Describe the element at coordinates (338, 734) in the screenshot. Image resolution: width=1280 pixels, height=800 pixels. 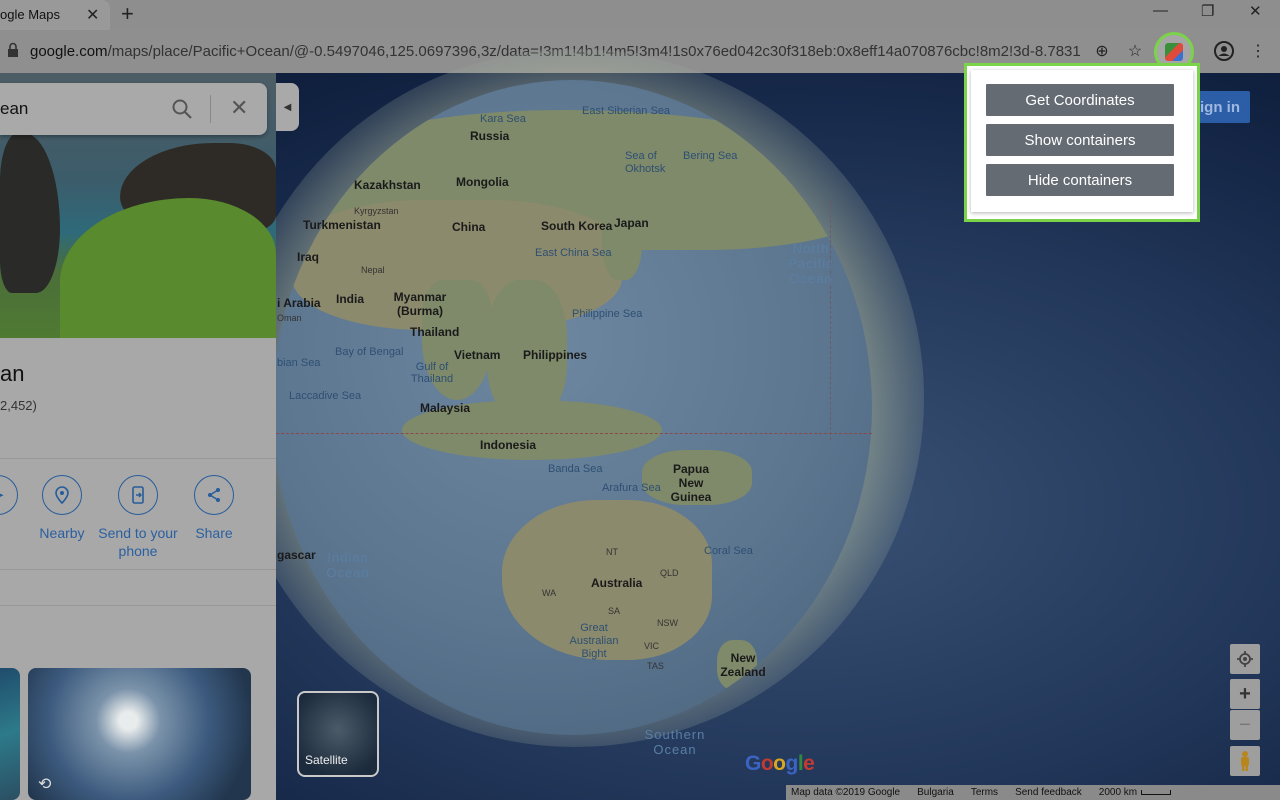
I see `satellite-toggle: Satellite` at that location.